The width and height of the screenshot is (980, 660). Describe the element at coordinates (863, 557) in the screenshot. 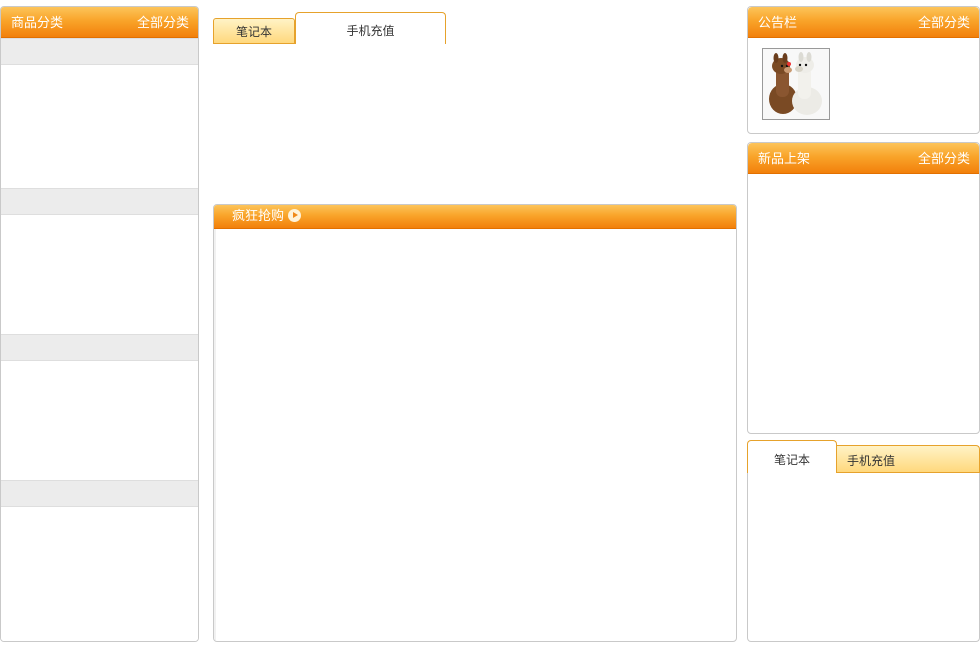

I see `bottom-tab-content` at that location.